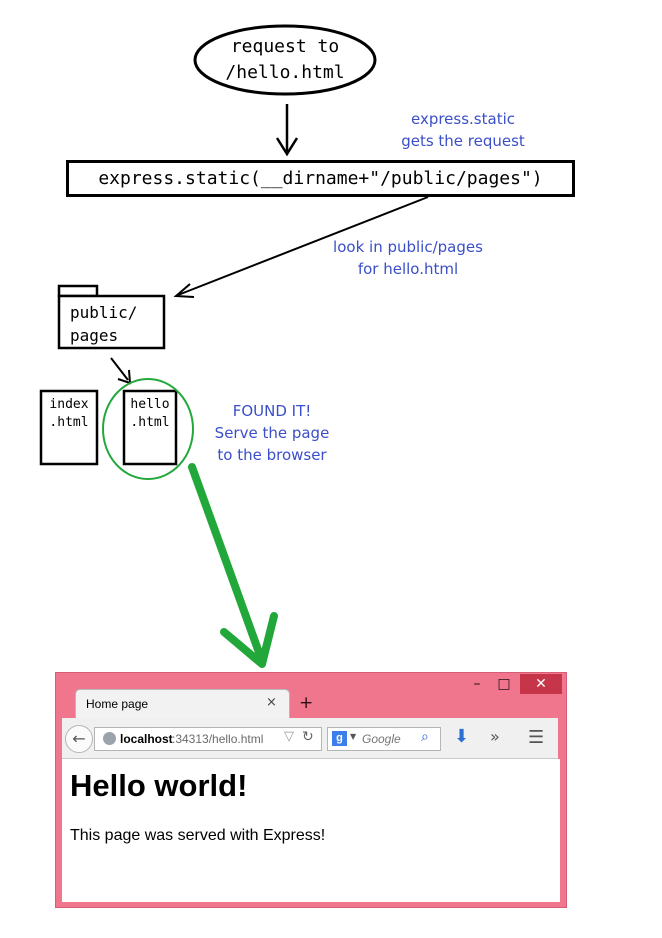 This screenshot has width=662, height=938. Describe the element at coordinates (104, 312) in the screenshot. I see `folder-label-line1: public/` at that location.